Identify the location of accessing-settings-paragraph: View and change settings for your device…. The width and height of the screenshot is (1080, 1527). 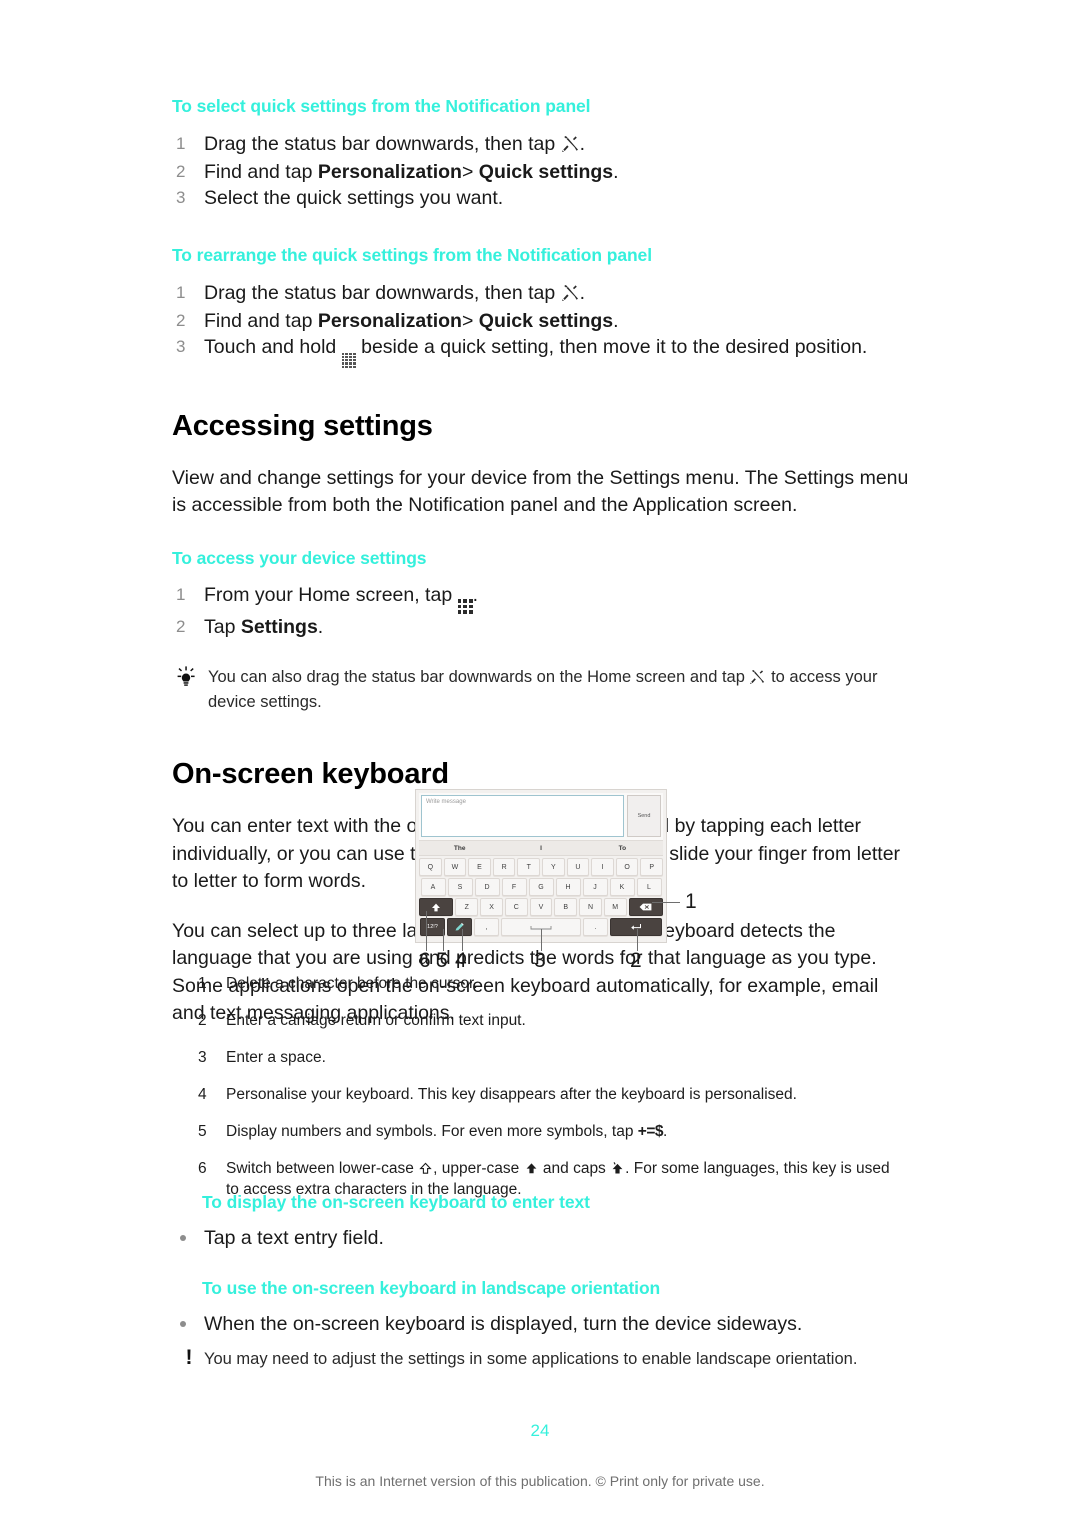
(540, 491).